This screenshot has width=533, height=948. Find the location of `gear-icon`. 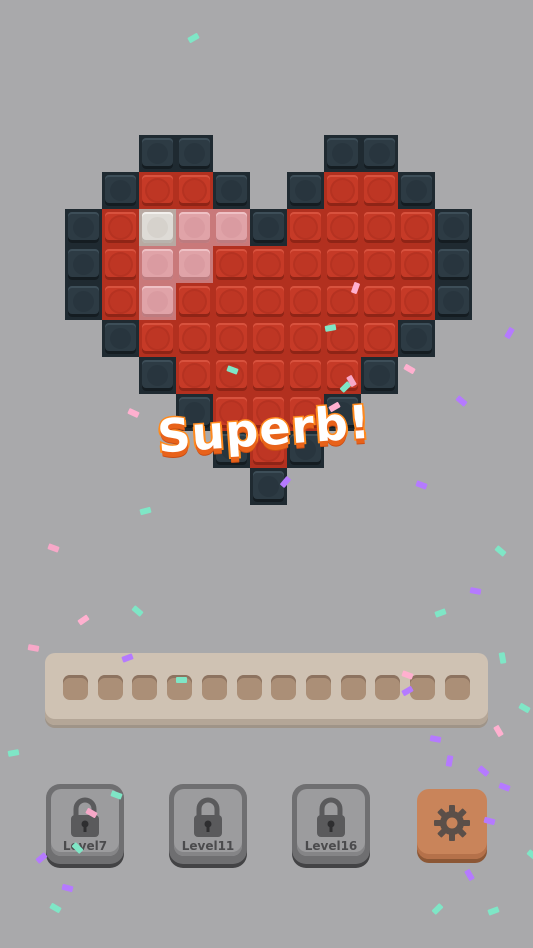

gear-icon is located at coordinates (452, 823).